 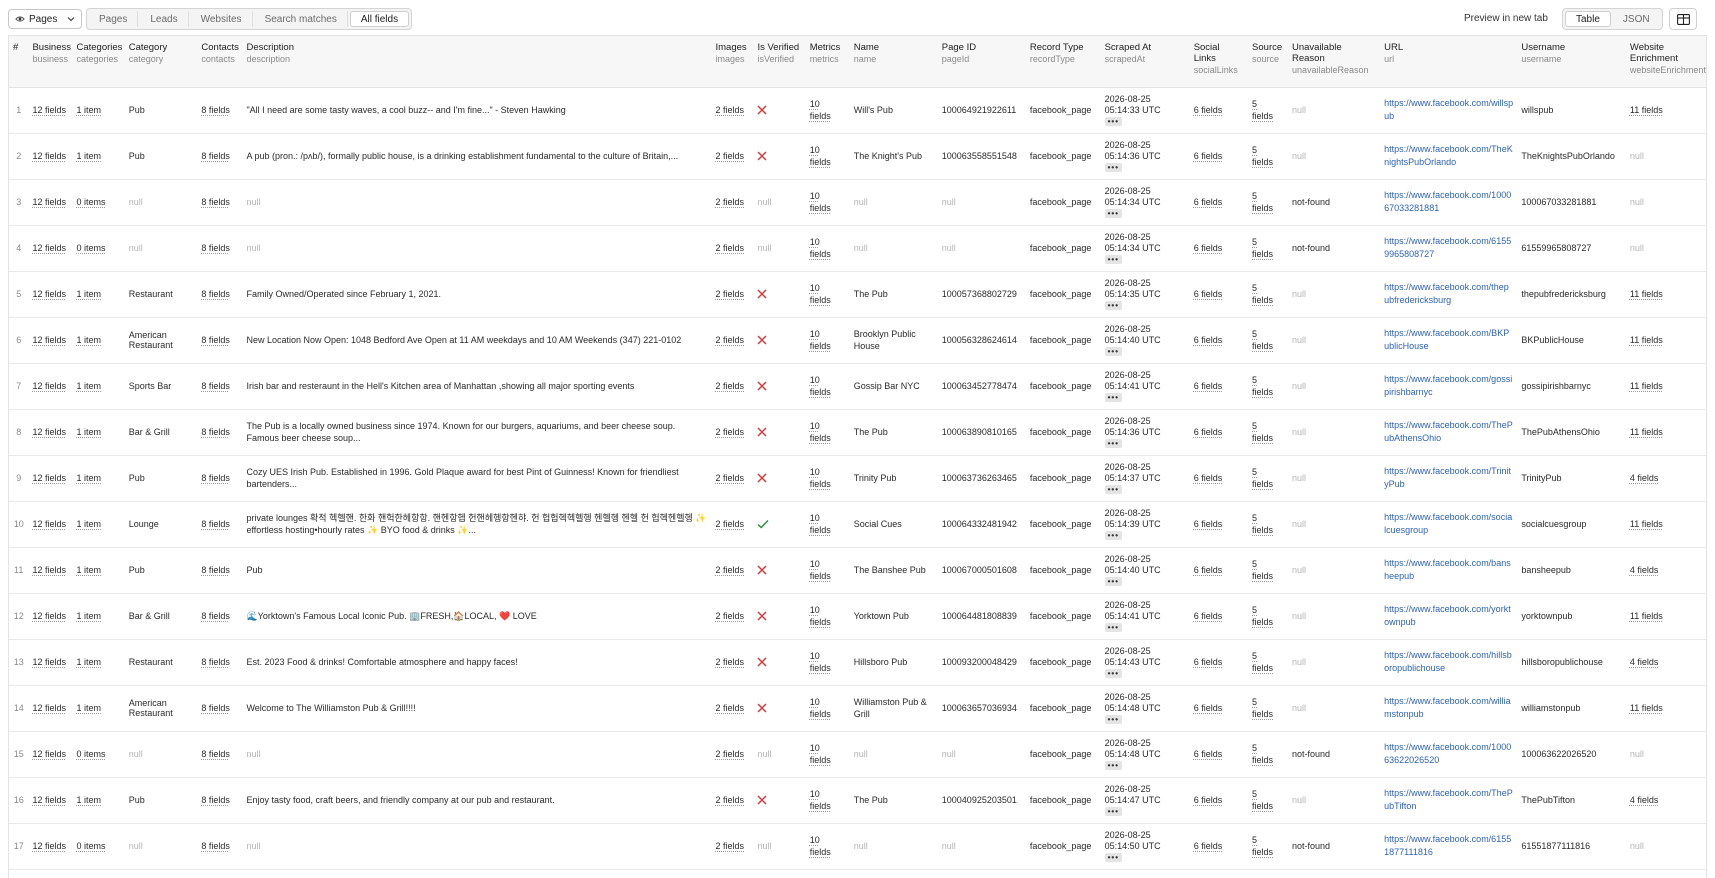 I want to click on tab-all-fields: All fields, so click(x=379, y=19).